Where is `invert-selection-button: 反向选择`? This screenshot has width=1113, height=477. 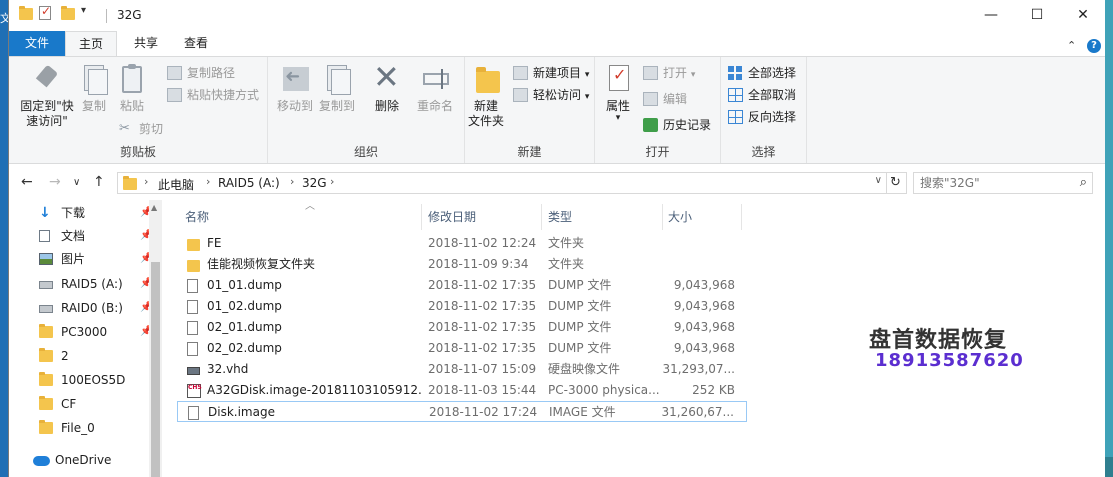 invert-selection-button: 反向选择 is located at coordinates (762, 117).